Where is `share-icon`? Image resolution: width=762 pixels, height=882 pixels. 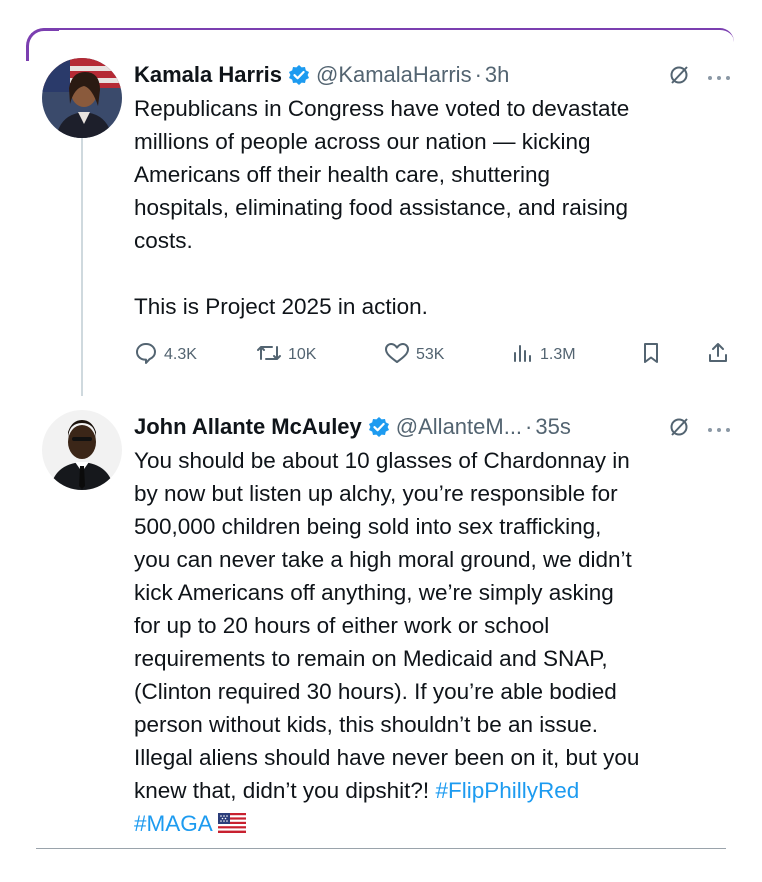 share-icon is located at coordinates (721, 355).